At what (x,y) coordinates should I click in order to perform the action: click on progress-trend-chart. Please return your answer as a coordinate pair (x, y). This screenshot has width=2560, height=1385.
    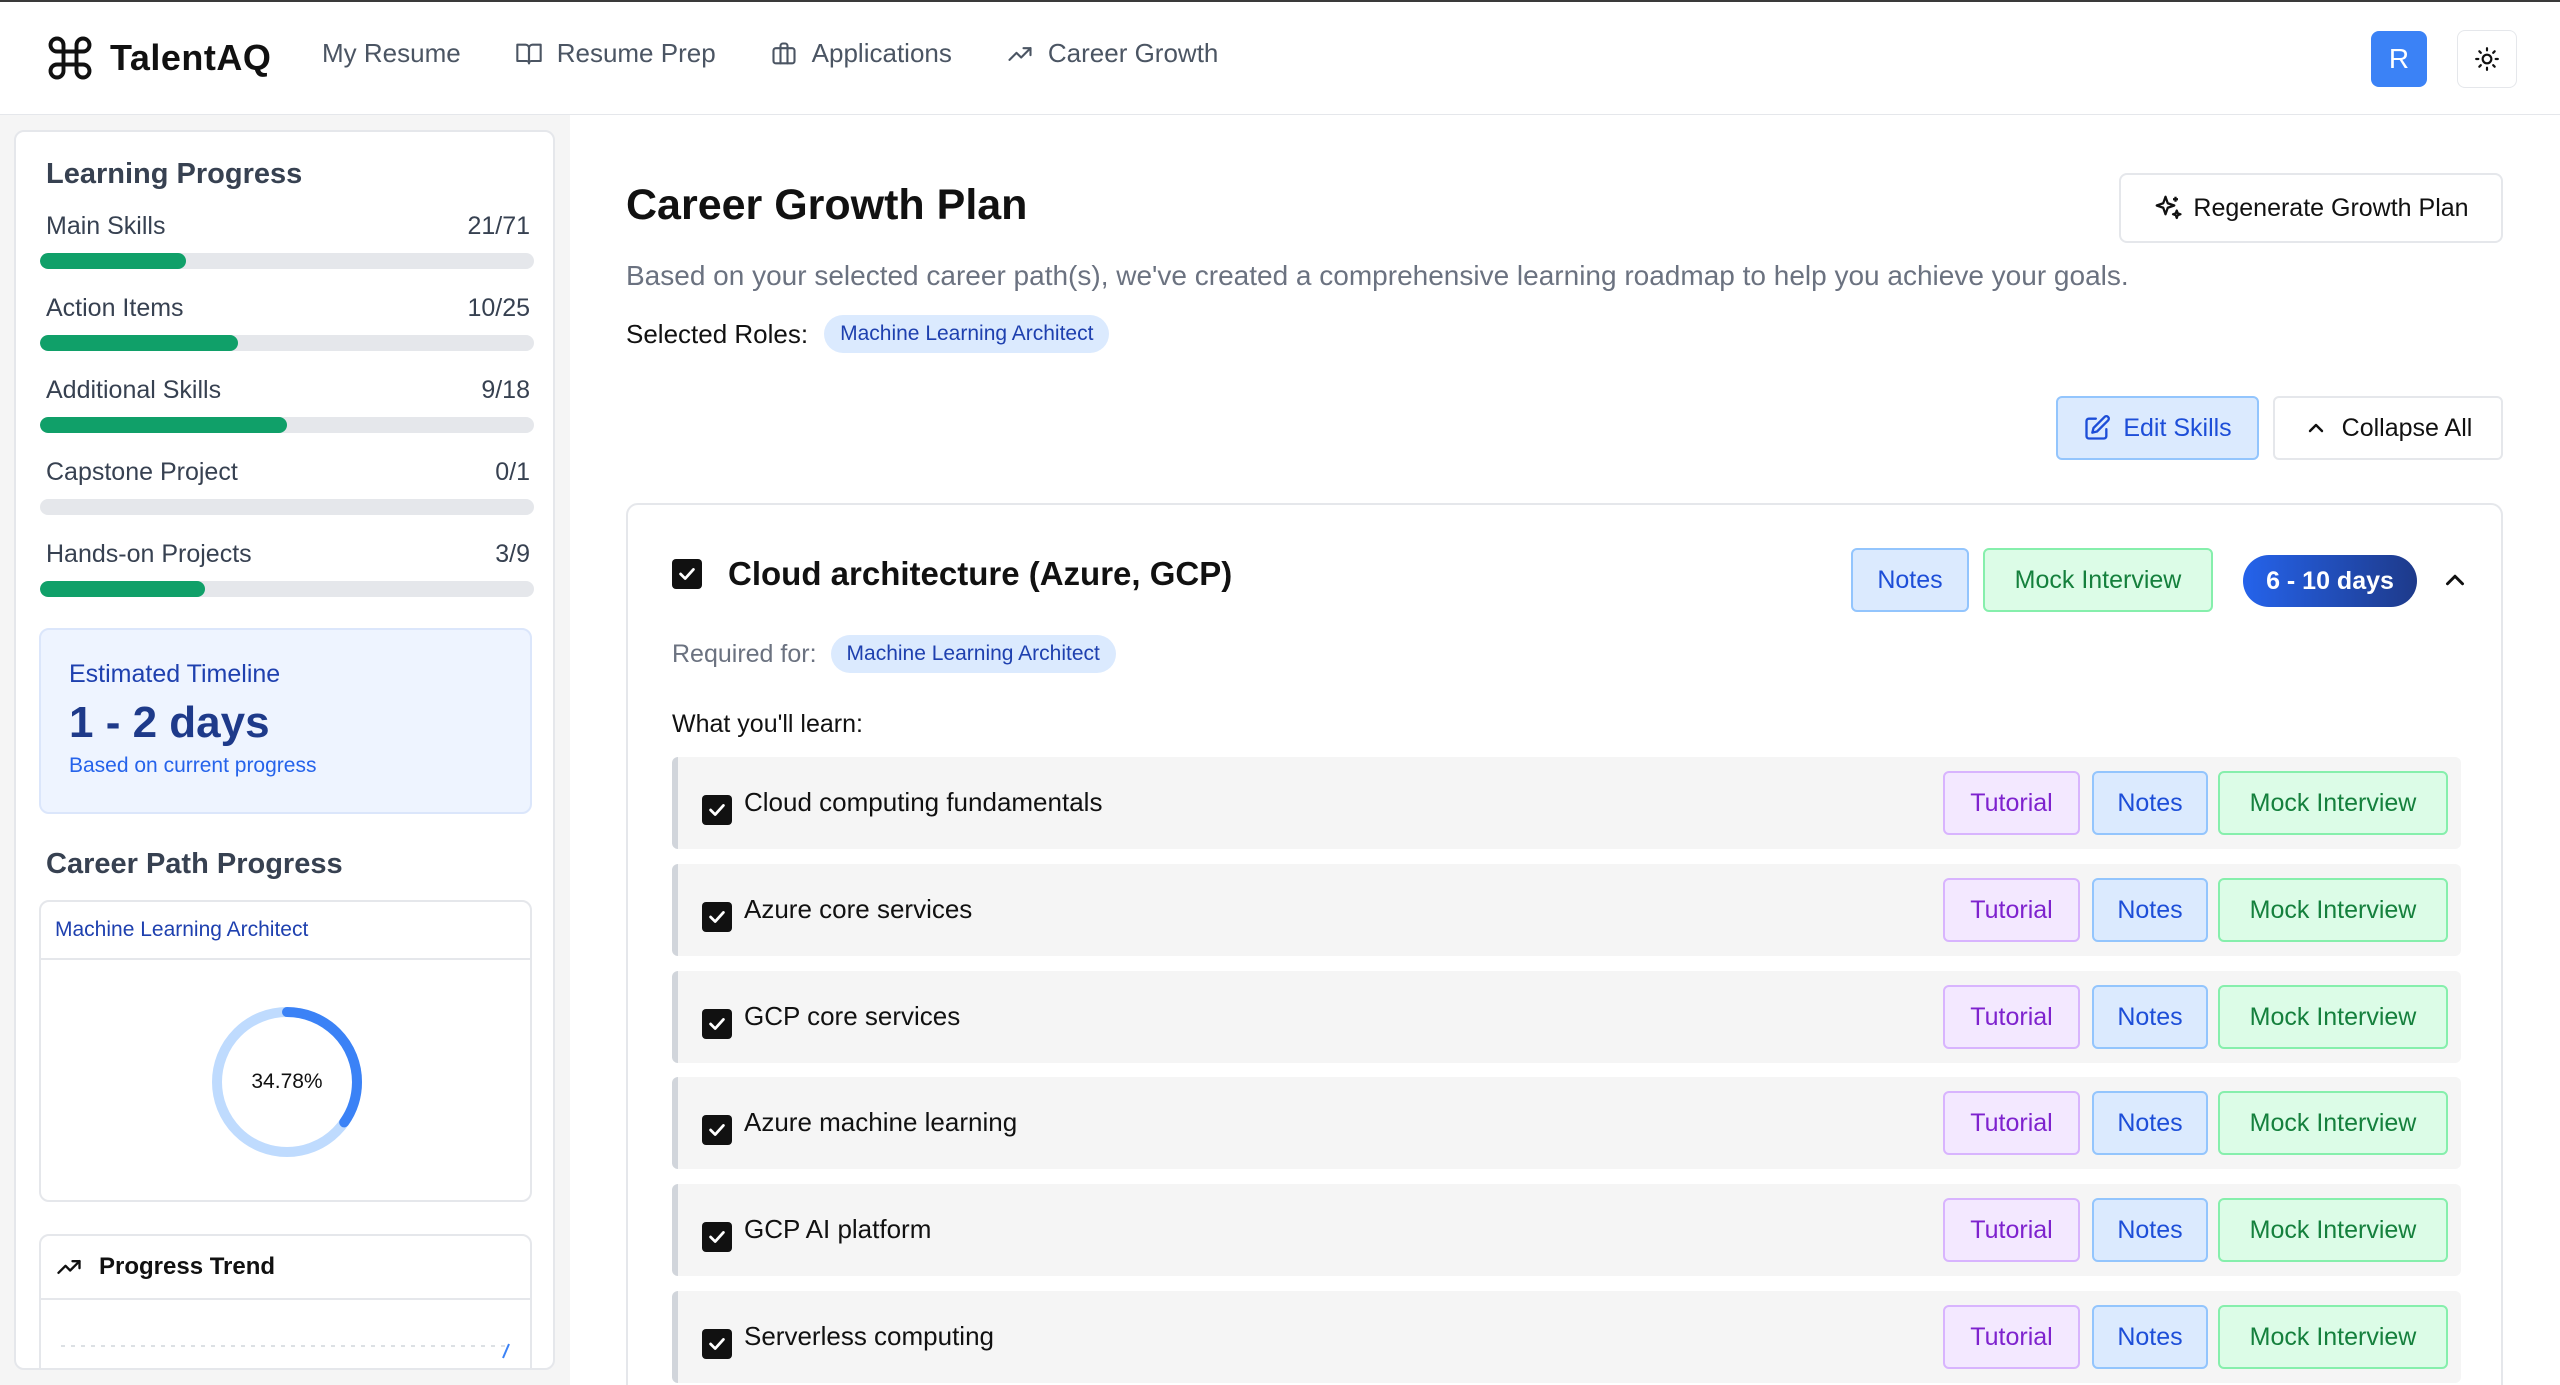
    Looking at the image, I should click on (286, 1351).